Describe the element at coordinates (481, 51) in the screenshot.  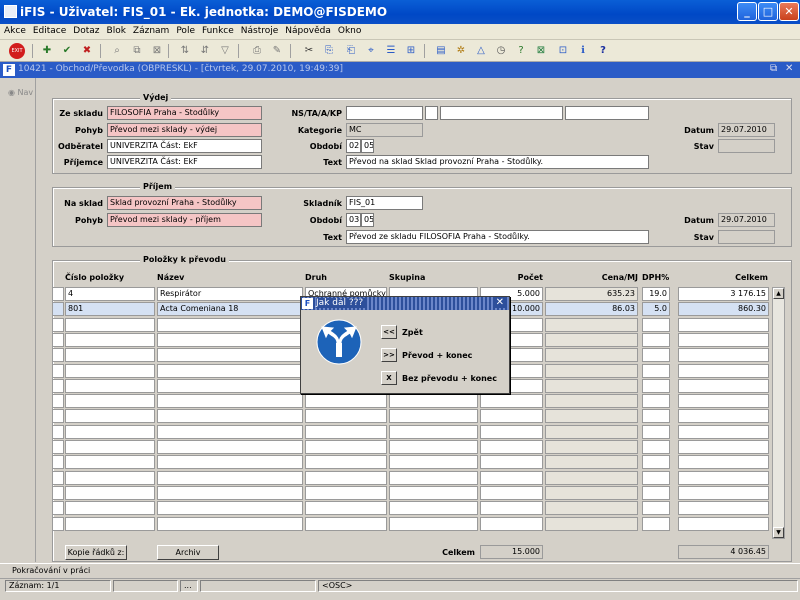
I see `chart-icon: △` at that location.